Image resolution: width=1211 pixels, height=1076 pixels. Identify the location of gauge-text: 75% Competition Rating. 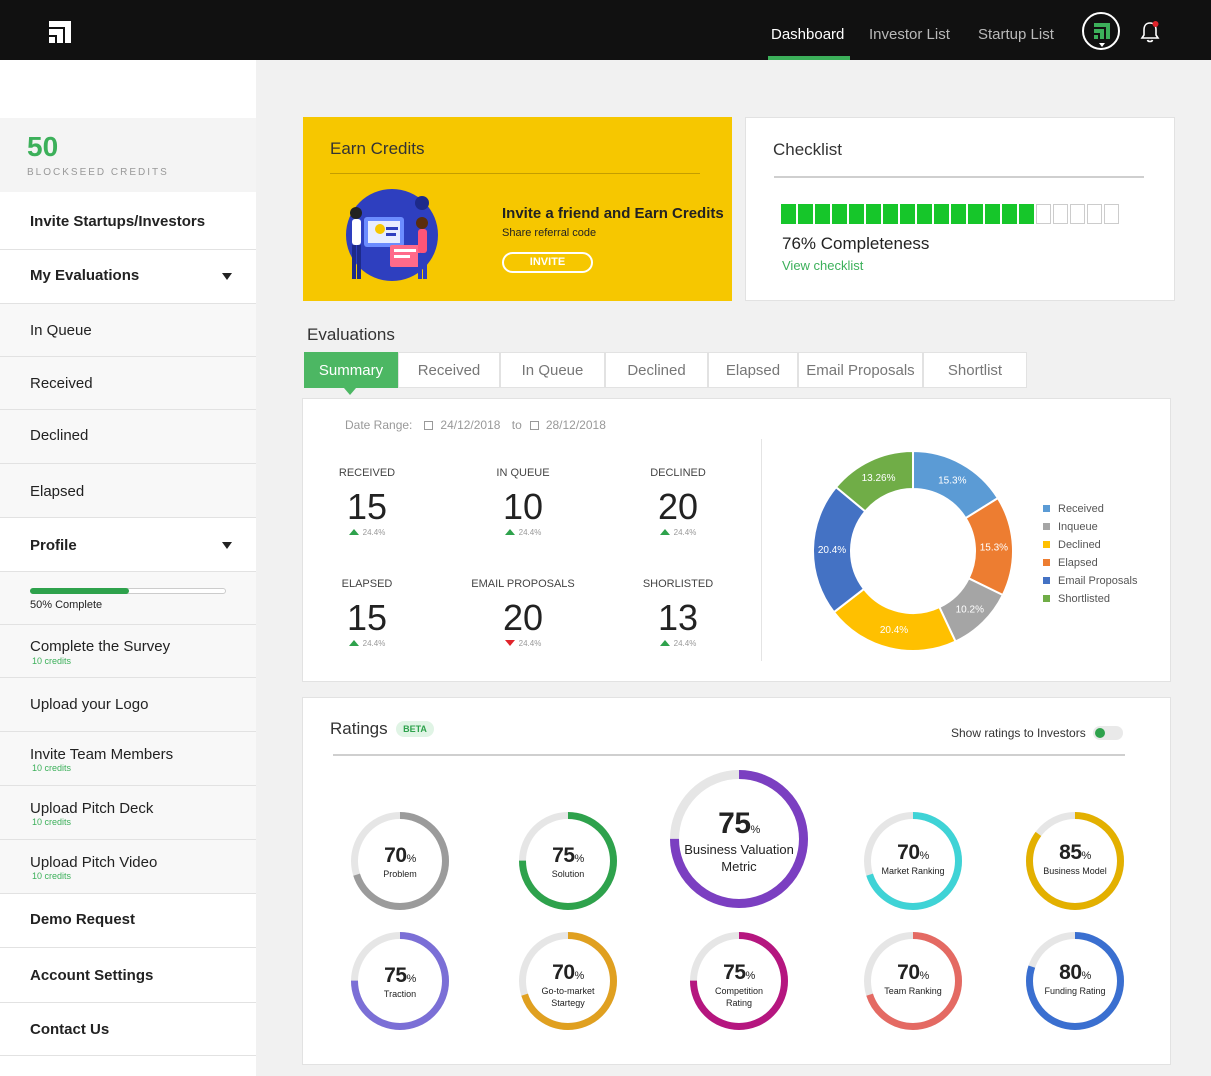
(739, 985).